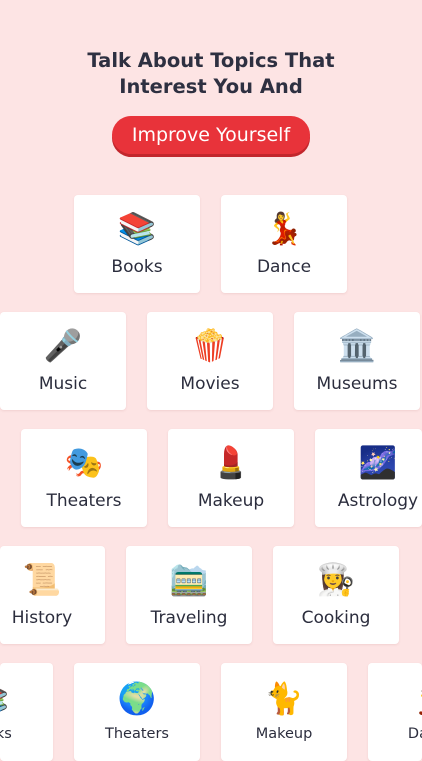  I want to click on topic-card-history: 📜 History, so click(52, 595).